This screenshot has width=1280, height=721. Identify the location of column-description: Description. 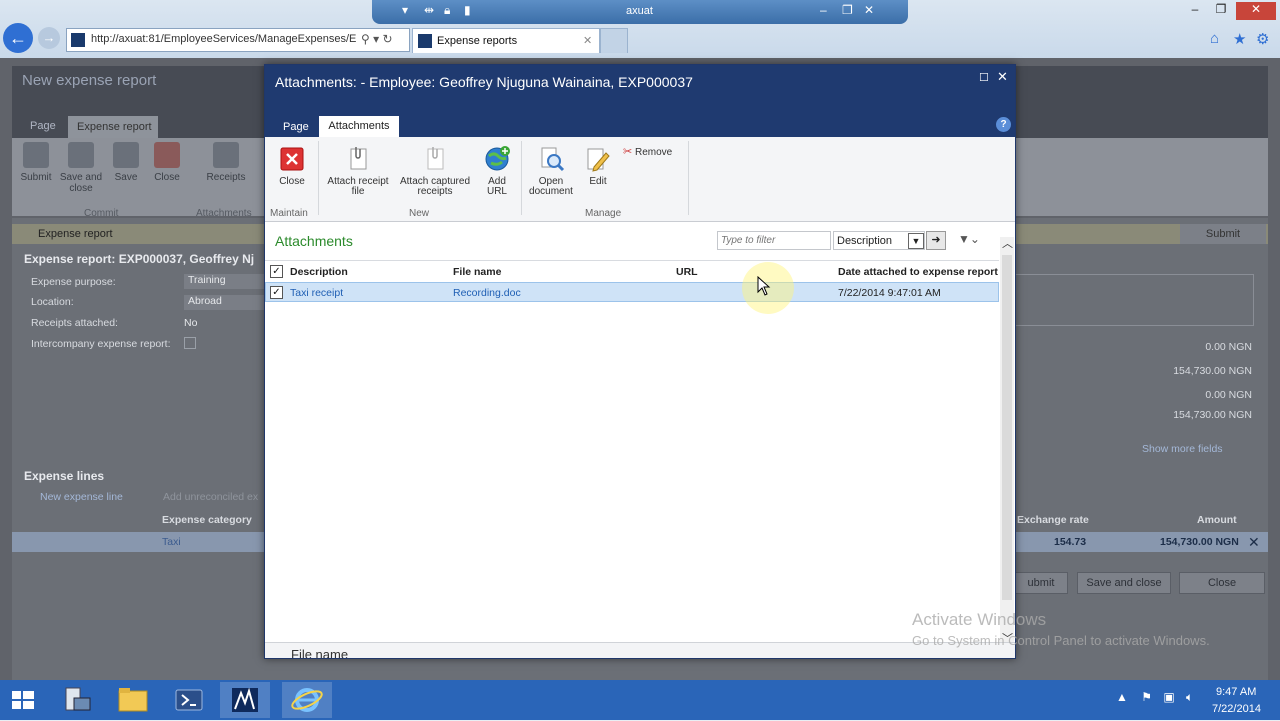
(319, 272).